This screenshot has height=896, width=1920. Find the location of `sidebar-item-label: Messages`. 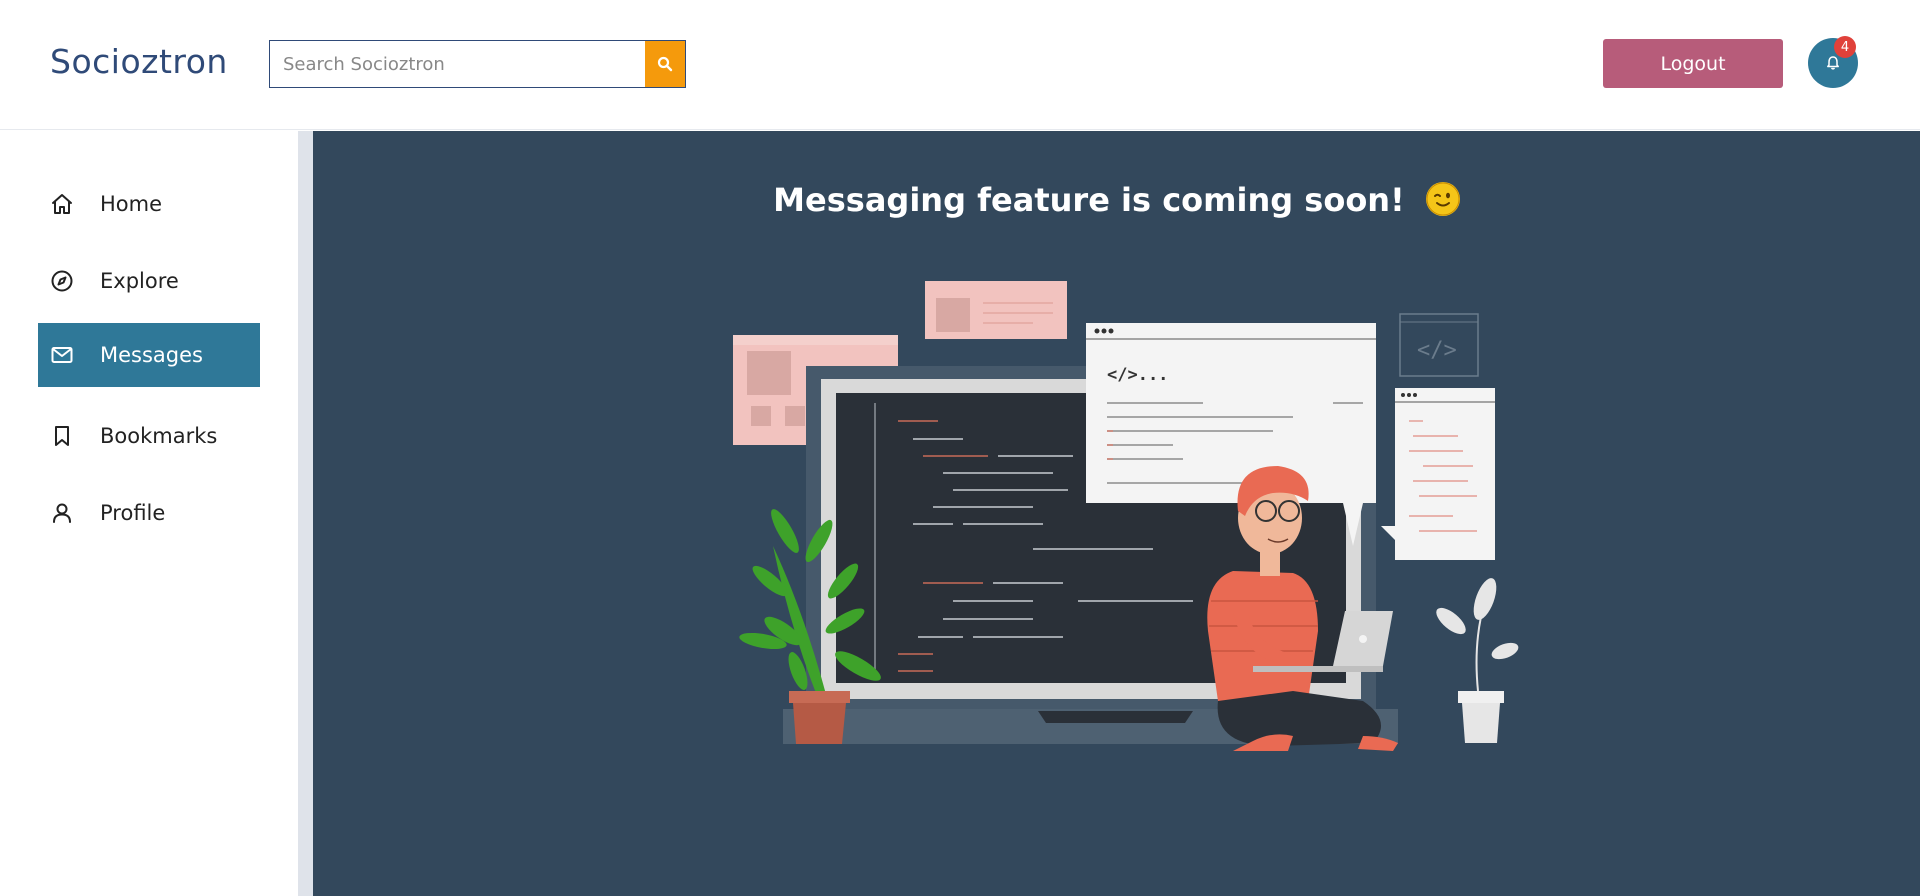

sidebar-item-label: Messages is located at coordinates (151, 355).